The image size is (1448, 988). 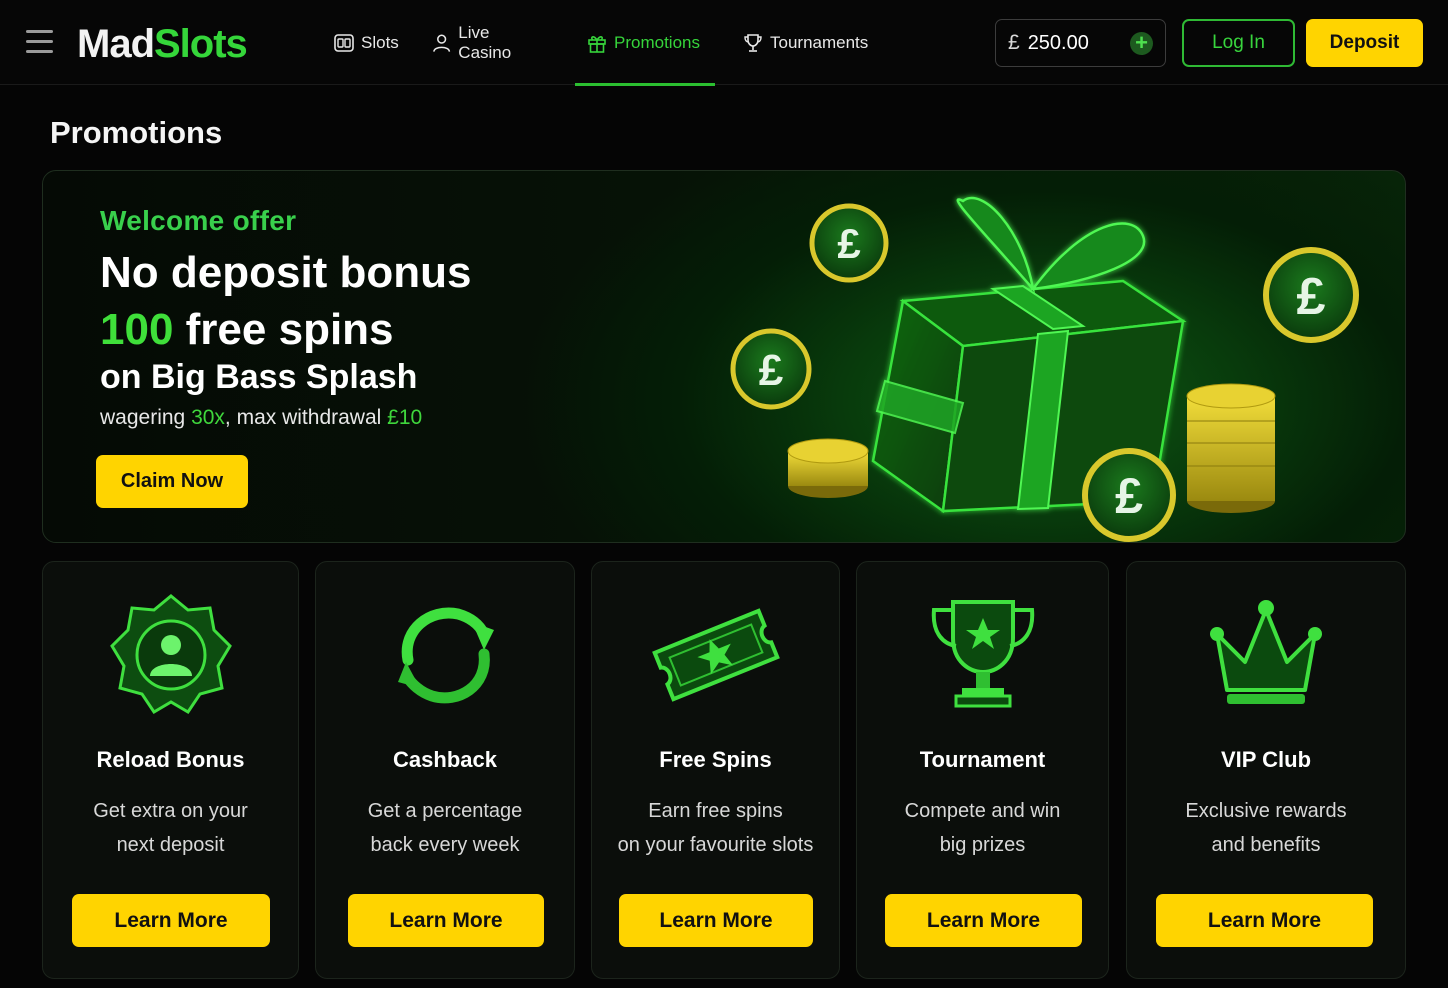 I want to click on hero-eyebrow: Welcome offer, so click(x=198, y=220).